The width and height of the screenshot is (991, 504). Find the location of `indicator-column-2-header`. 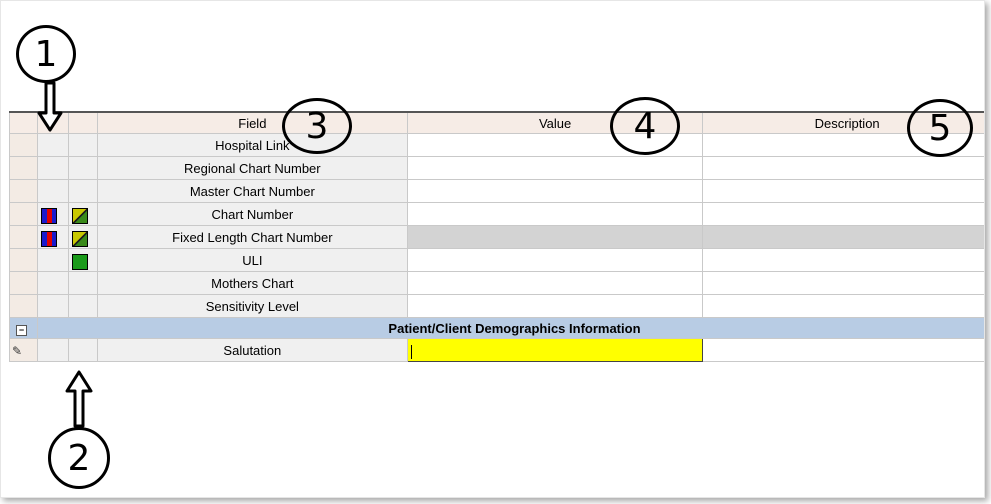

indicator-column-2-header is located at coordinates (82, 122).